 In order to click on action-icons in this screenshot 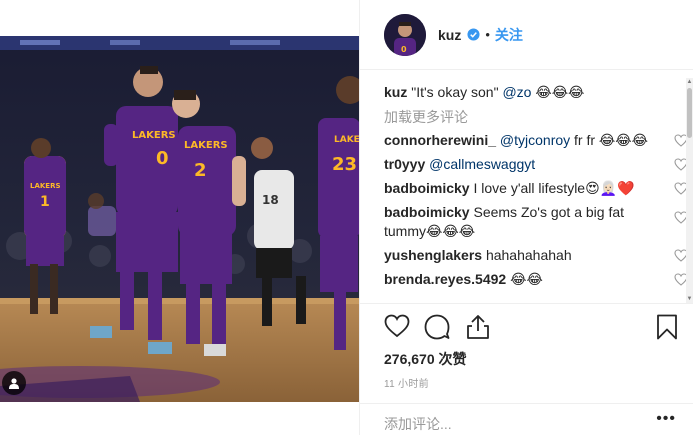, I will do `click(532, 328)`.